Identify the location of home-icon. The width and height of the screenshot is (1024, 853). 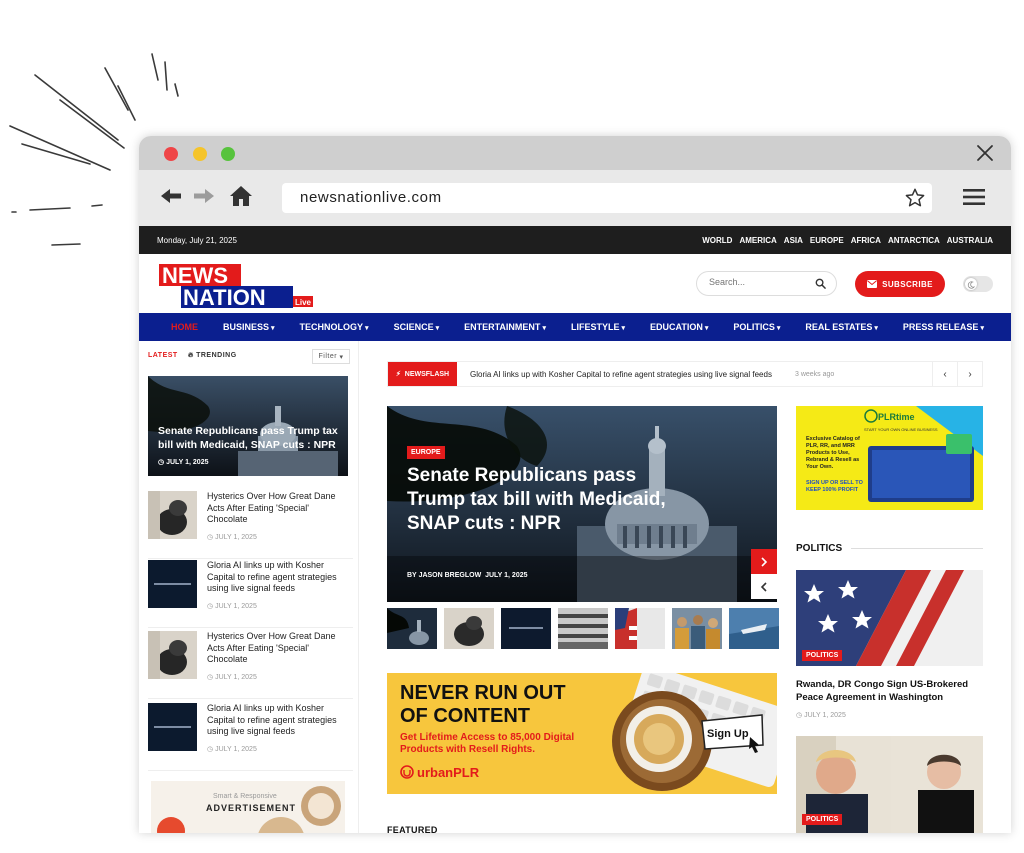
(241, 196).